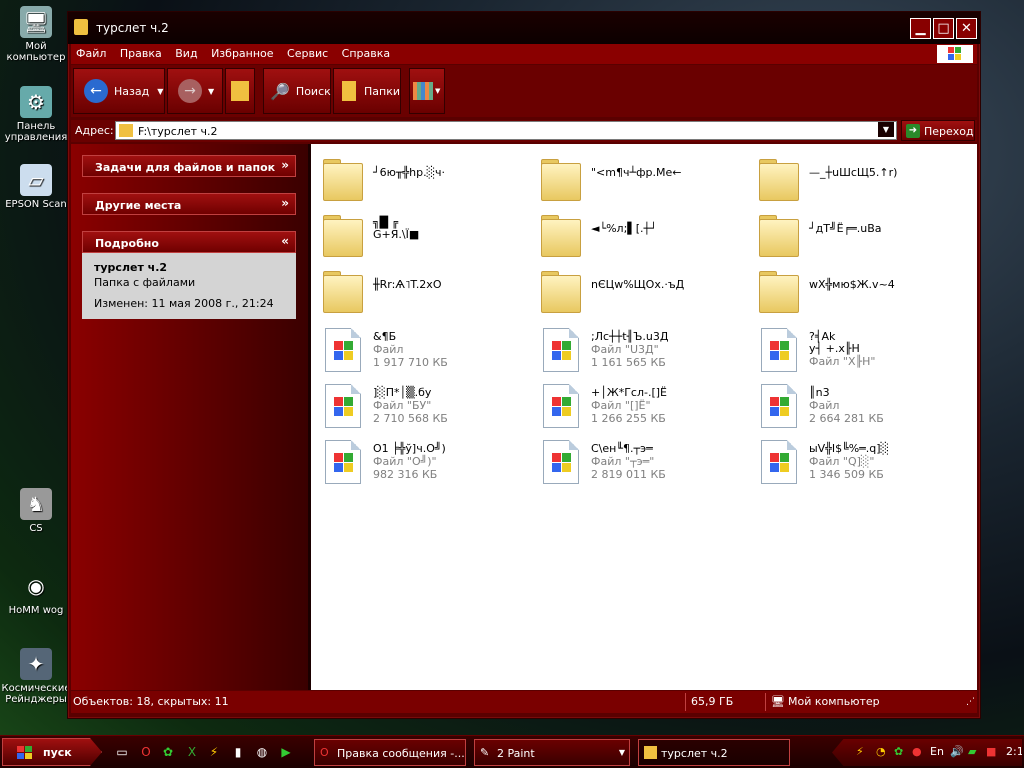 The image size is (1024, 768). Describe the element at coordinates (937, 751) in the screenshot. I see `language-indicator: En` at that location.